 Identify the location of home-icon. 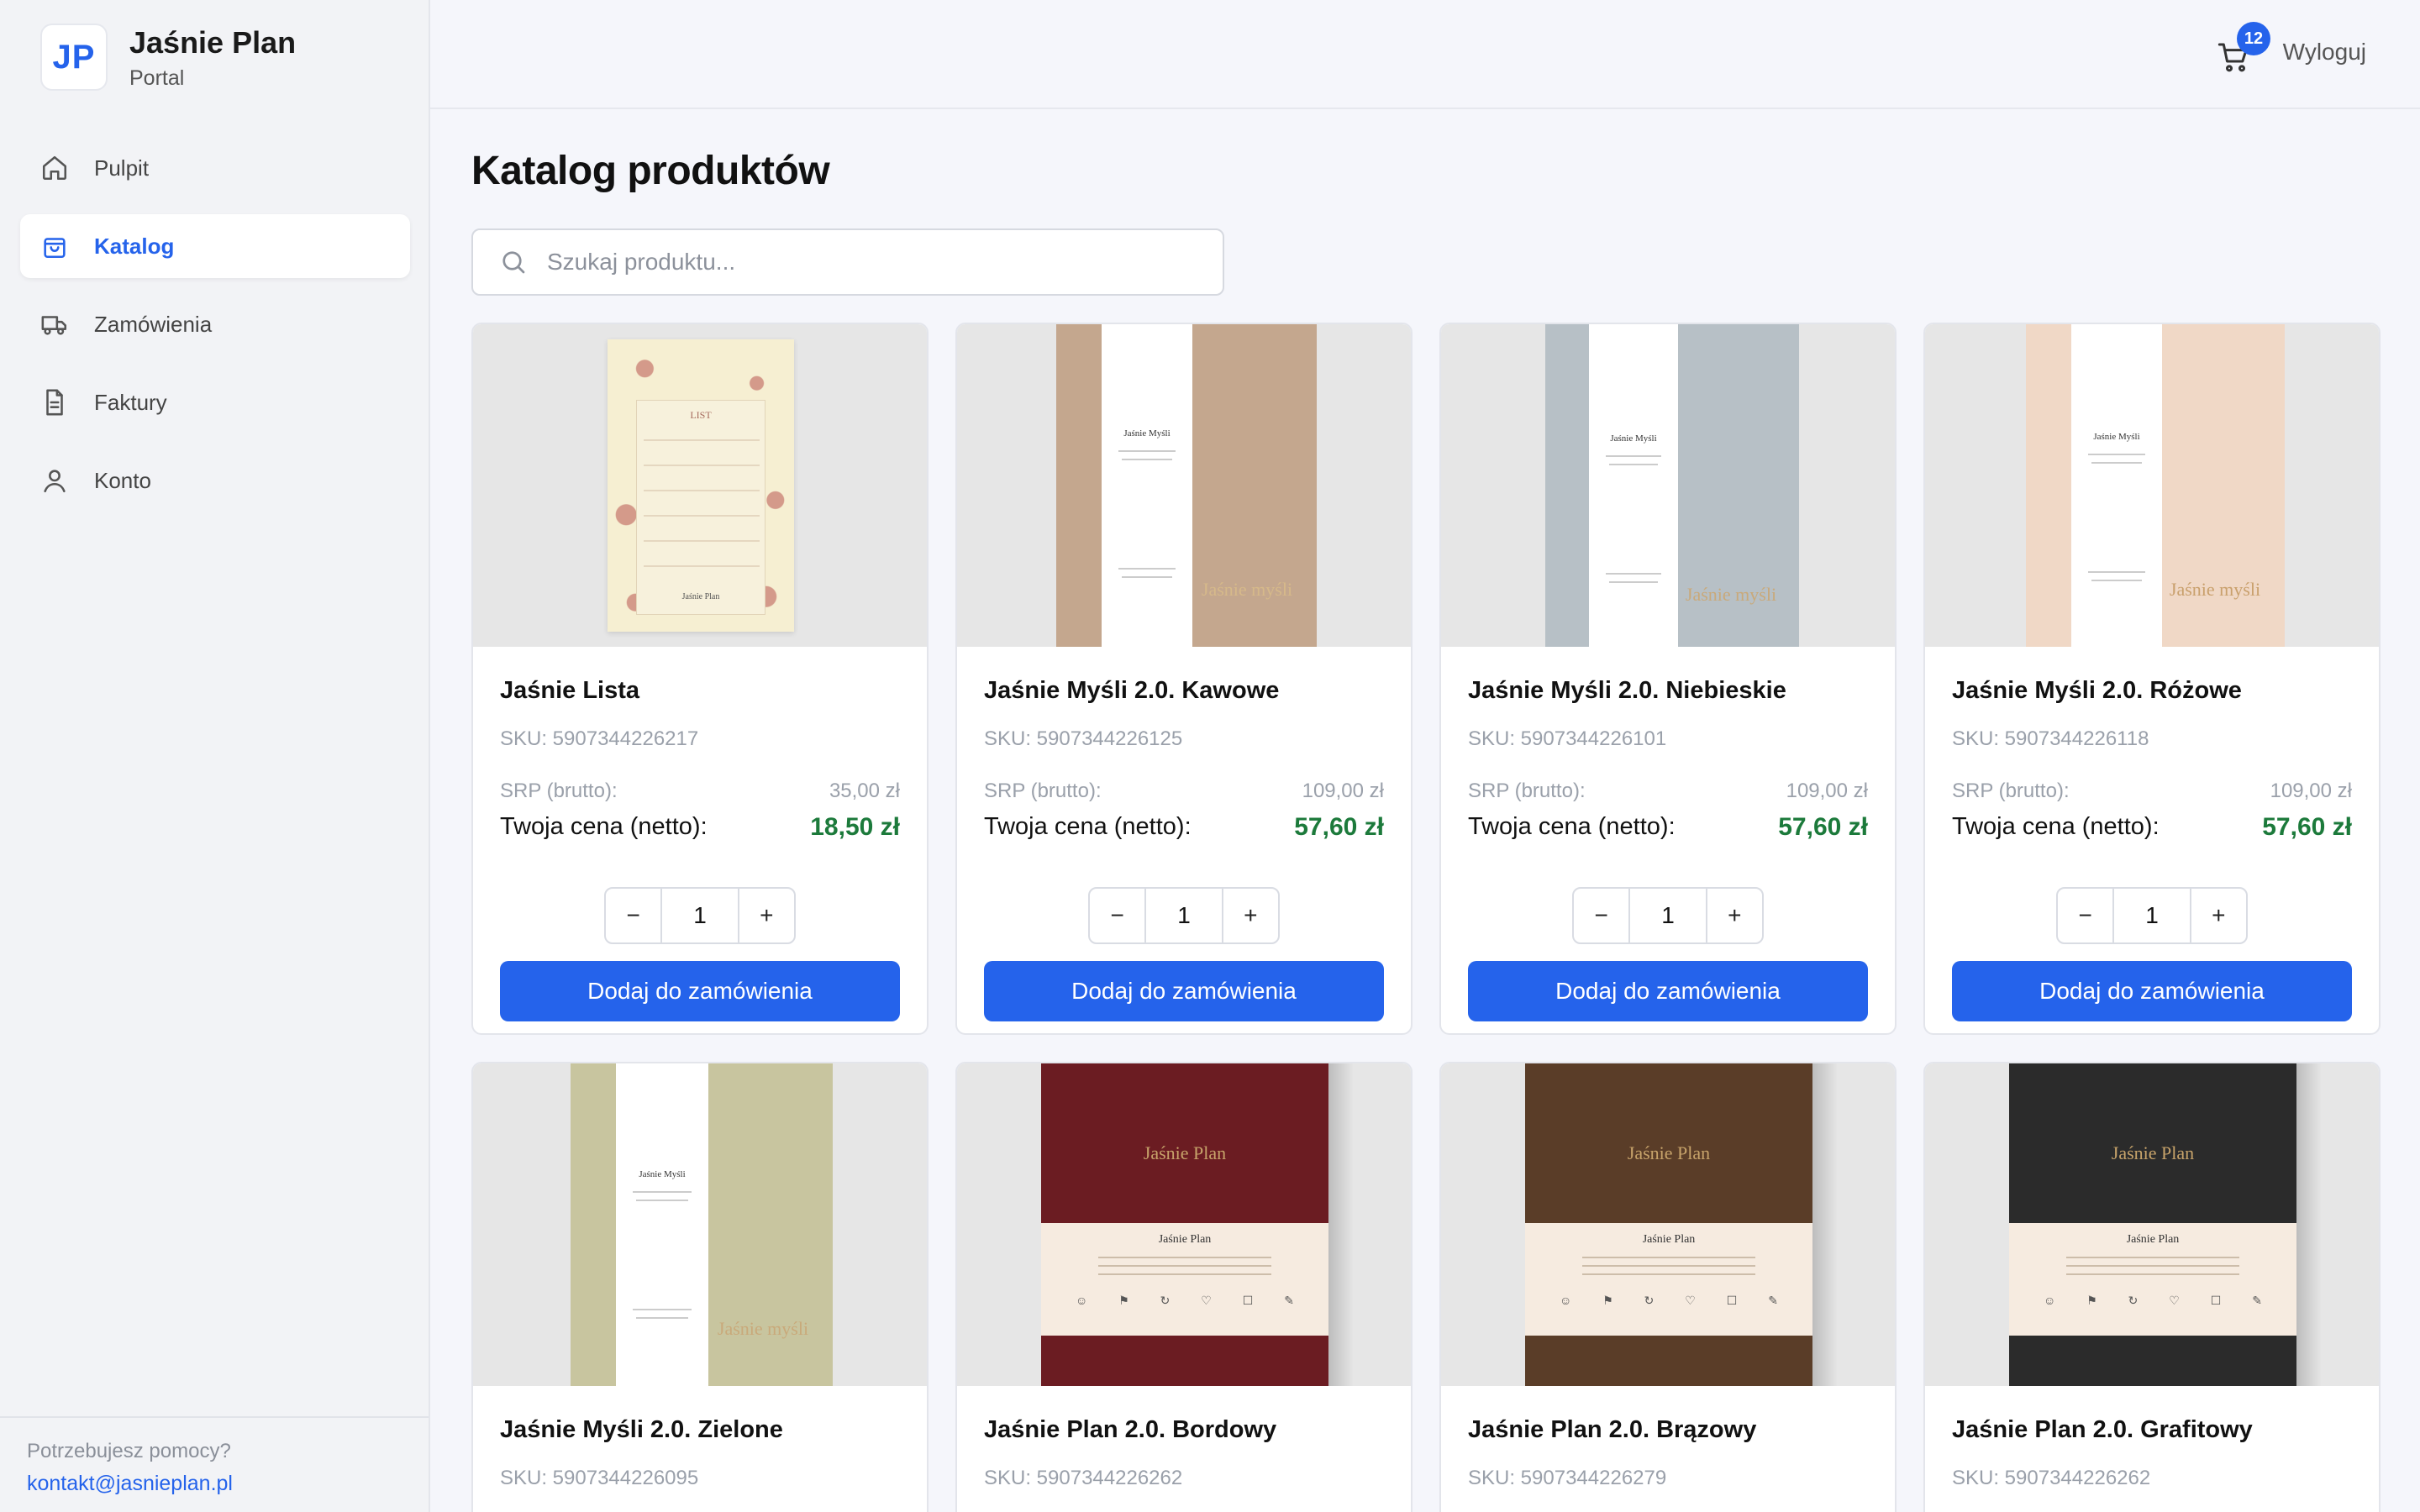
(54, 168).